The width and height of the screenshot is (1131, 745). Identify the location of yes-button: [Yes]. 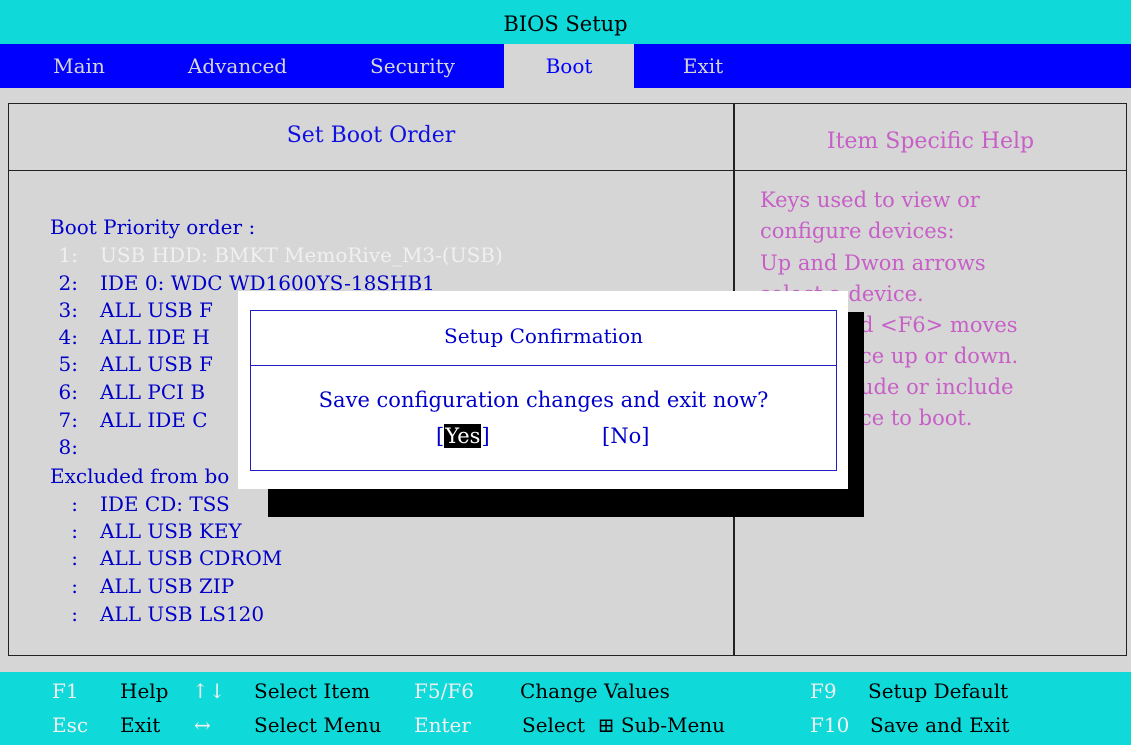
(463, 436).